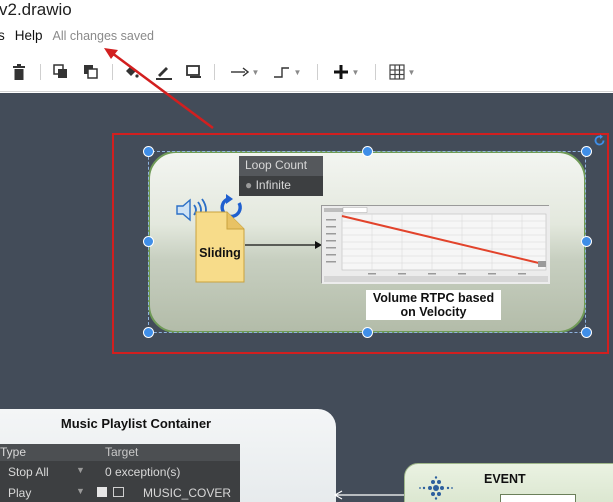  I want to click on rtpc-graph-image, so click(435, 244).